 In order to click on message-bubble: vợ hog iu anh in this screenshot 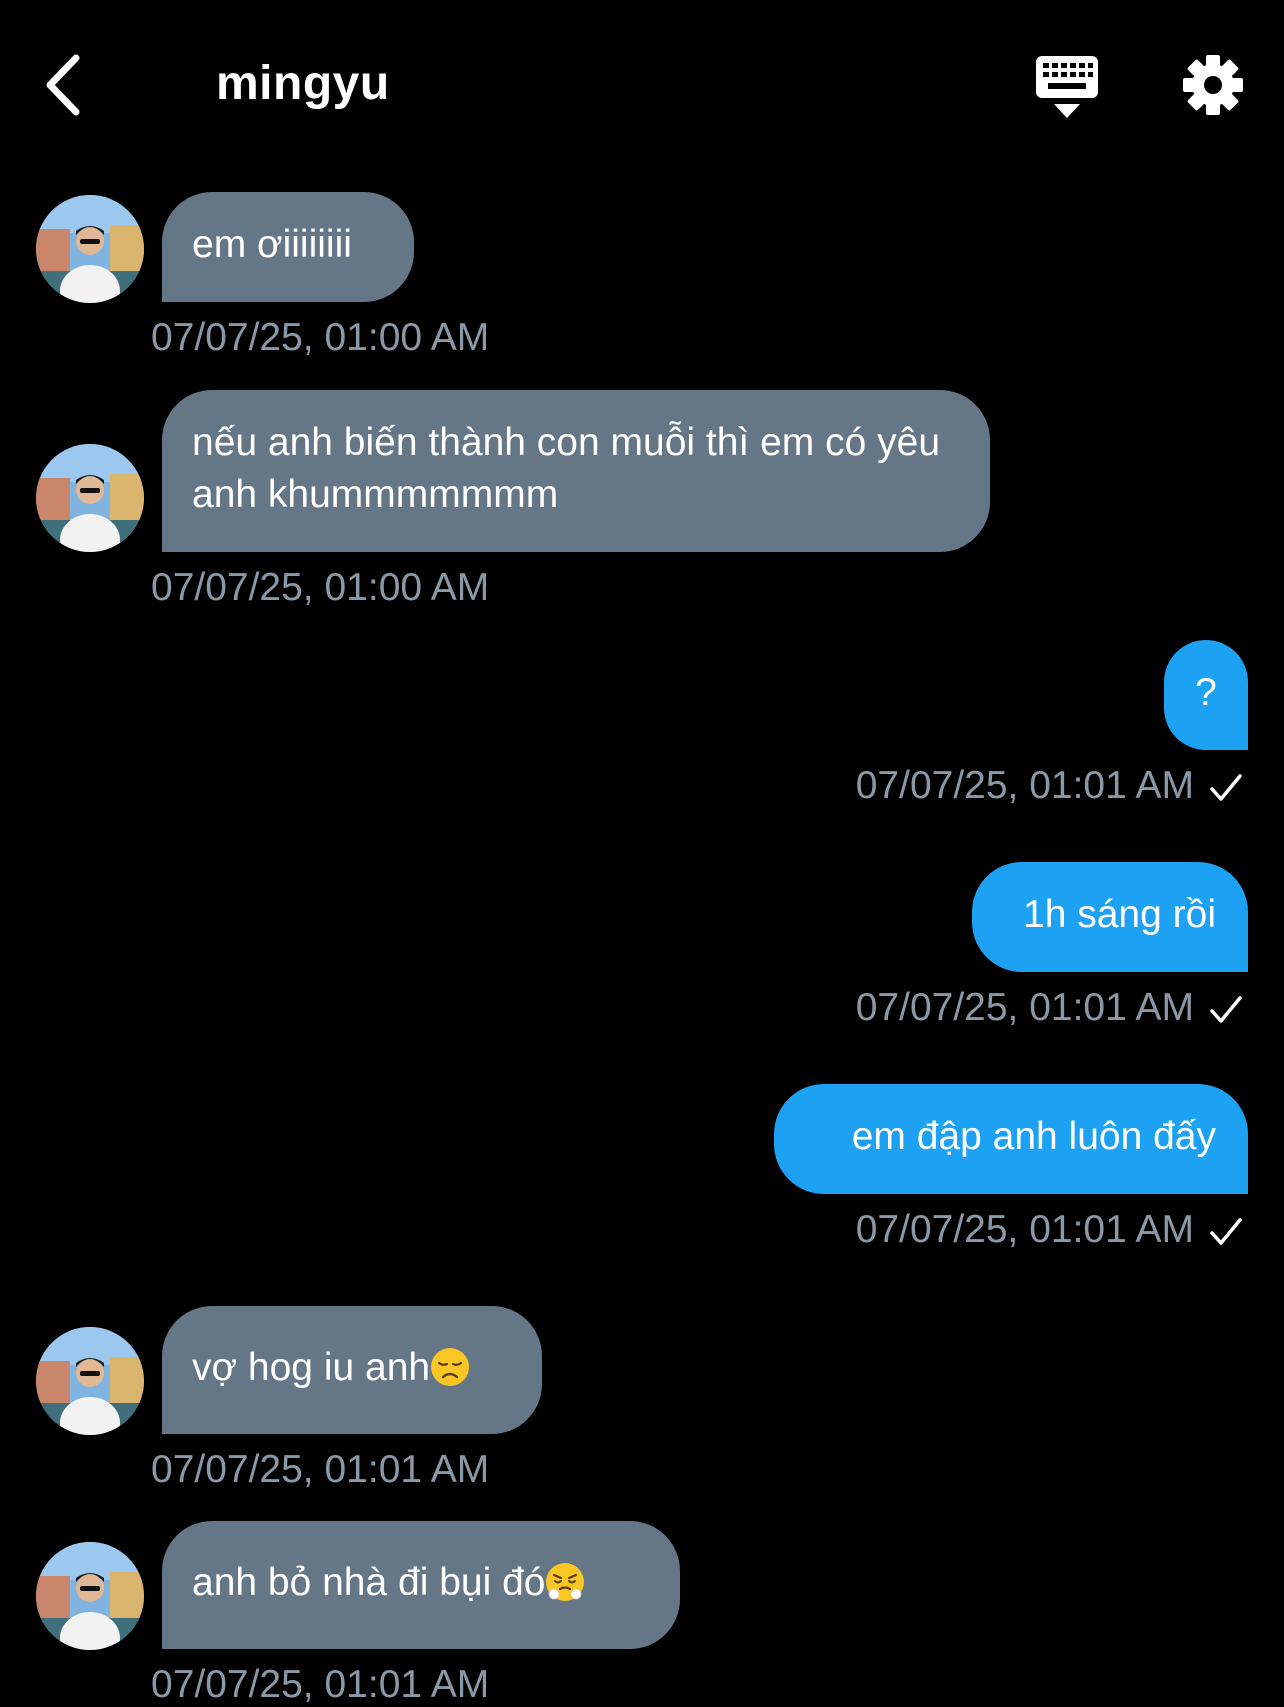, I will do `click(352, 1370)`.